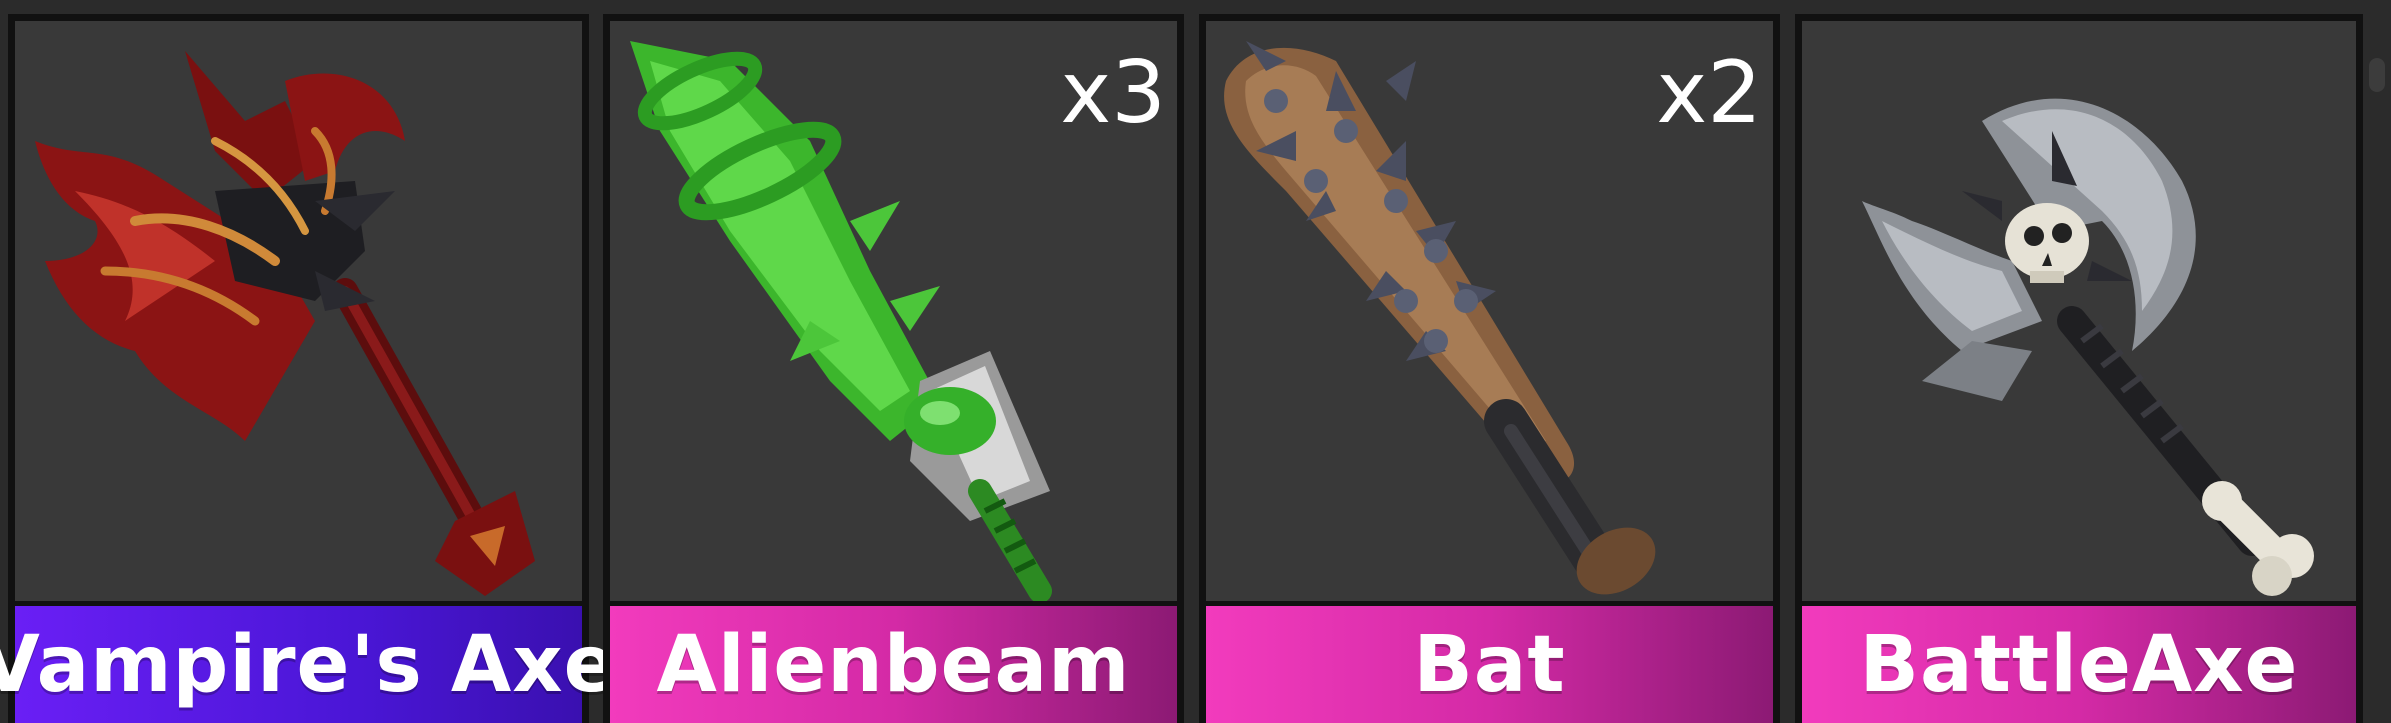  I want to click on item-count: x2, so click(1709, 93).